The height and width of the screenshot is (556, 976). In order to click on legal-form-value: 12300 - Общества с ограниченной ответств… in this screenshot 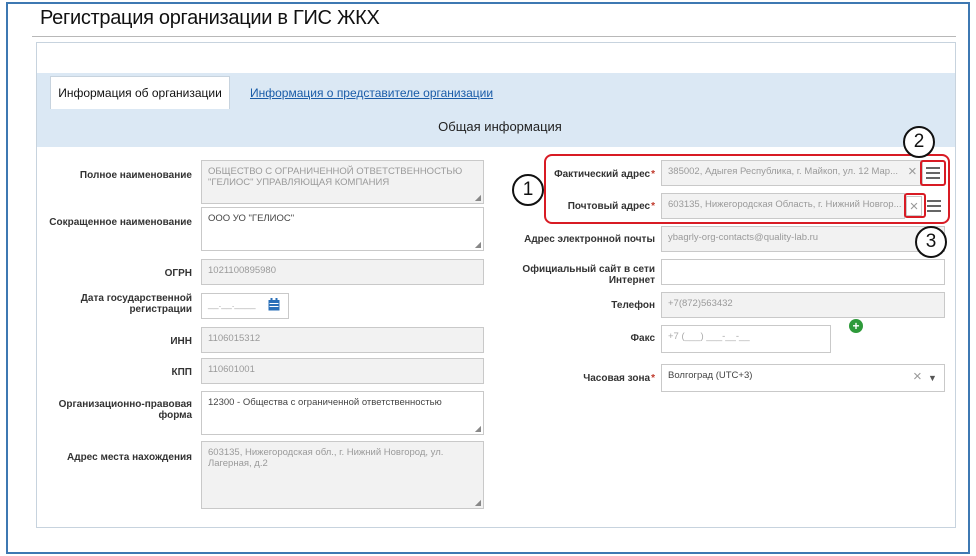, I will do `click(325, 402)`.